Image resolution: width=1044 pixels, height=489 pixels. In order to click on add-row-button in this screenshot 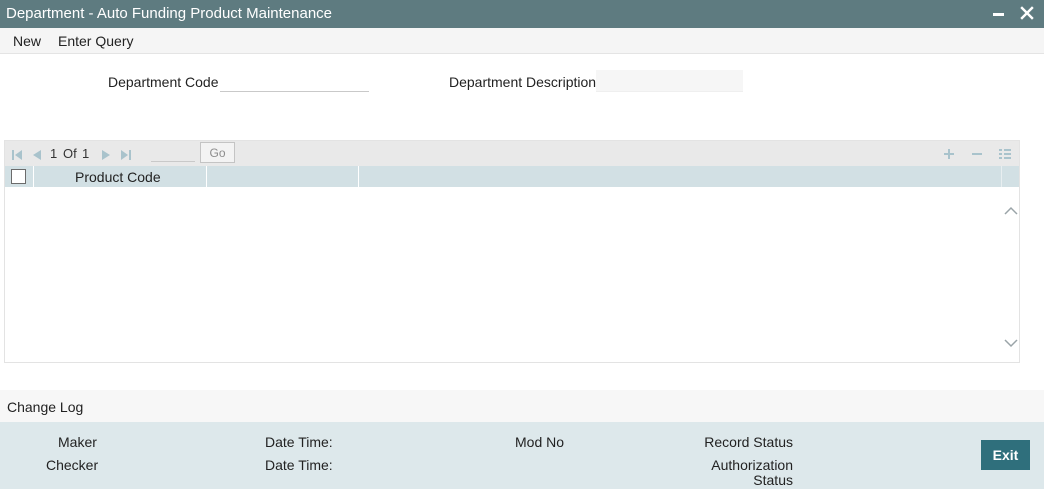, I will do `click(949, 155)`.